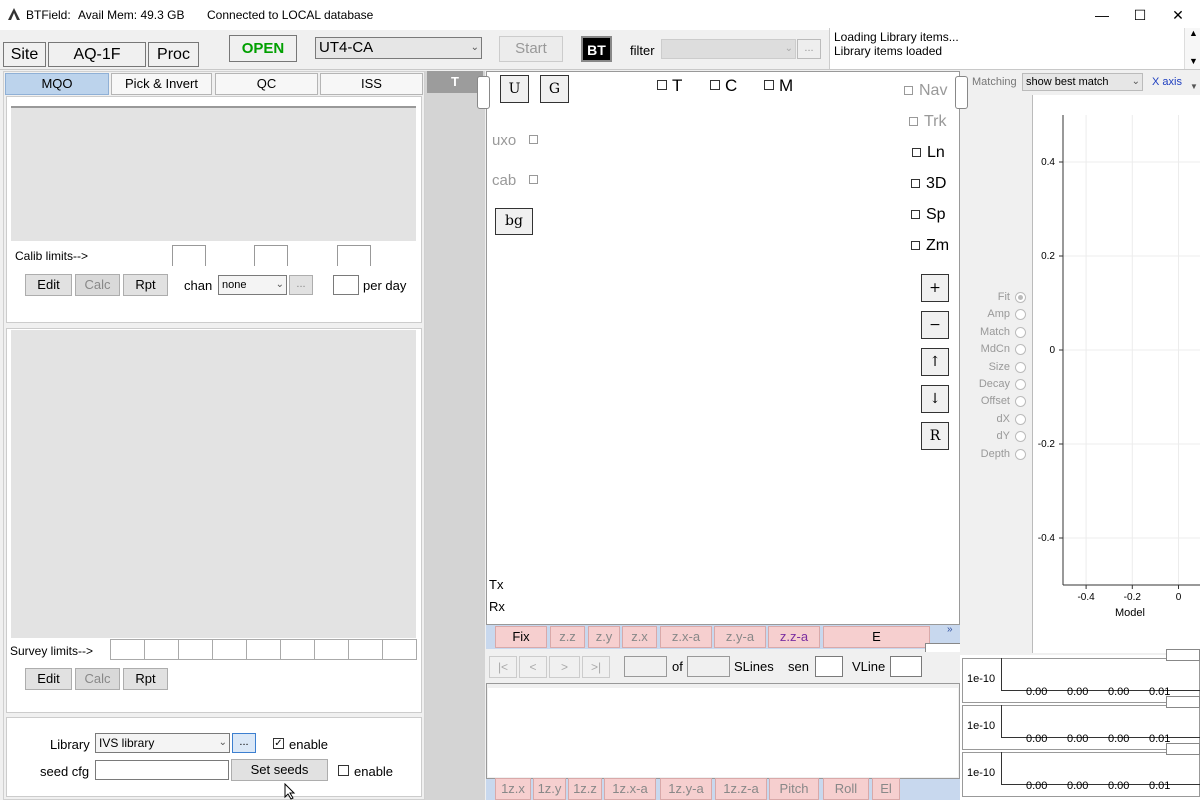  What do you see at coordinates (554, 89) in the screenshot?
I see `g-button: G` at bounding box center [554, 89].